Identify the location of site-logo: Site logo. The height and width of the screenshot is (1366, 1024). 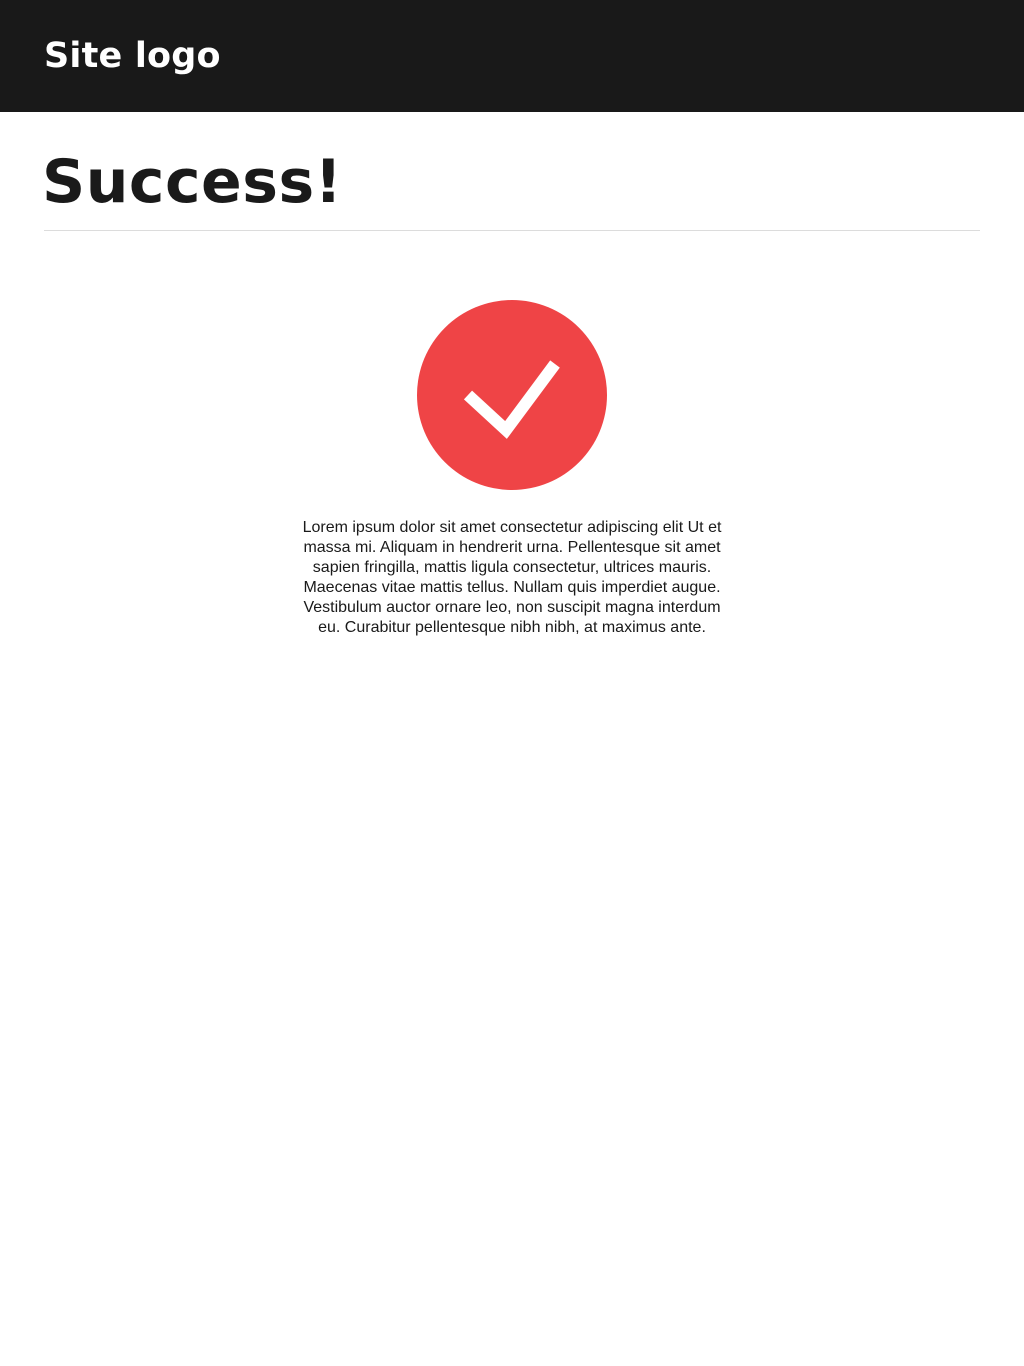
(132, 56).